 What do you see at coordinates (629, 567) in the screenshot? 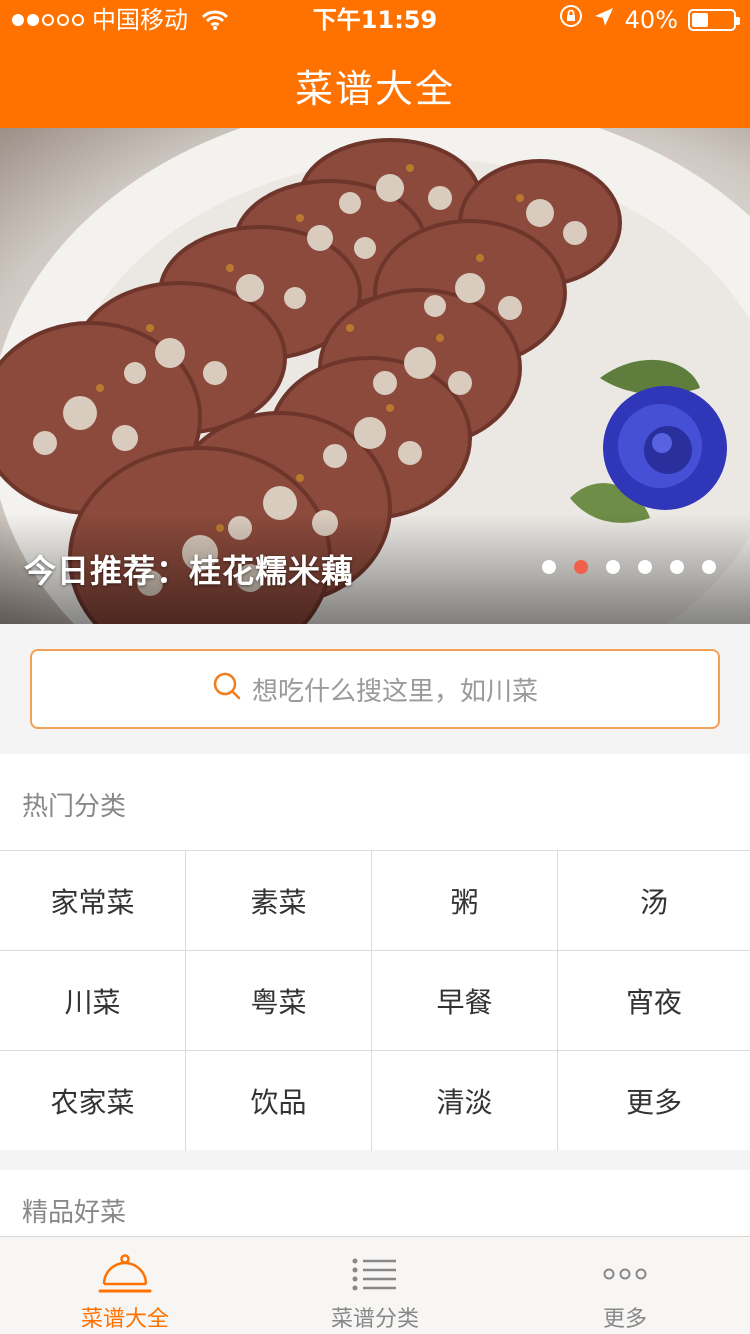
I see `banner-pager` at bounding box center [629, 567].